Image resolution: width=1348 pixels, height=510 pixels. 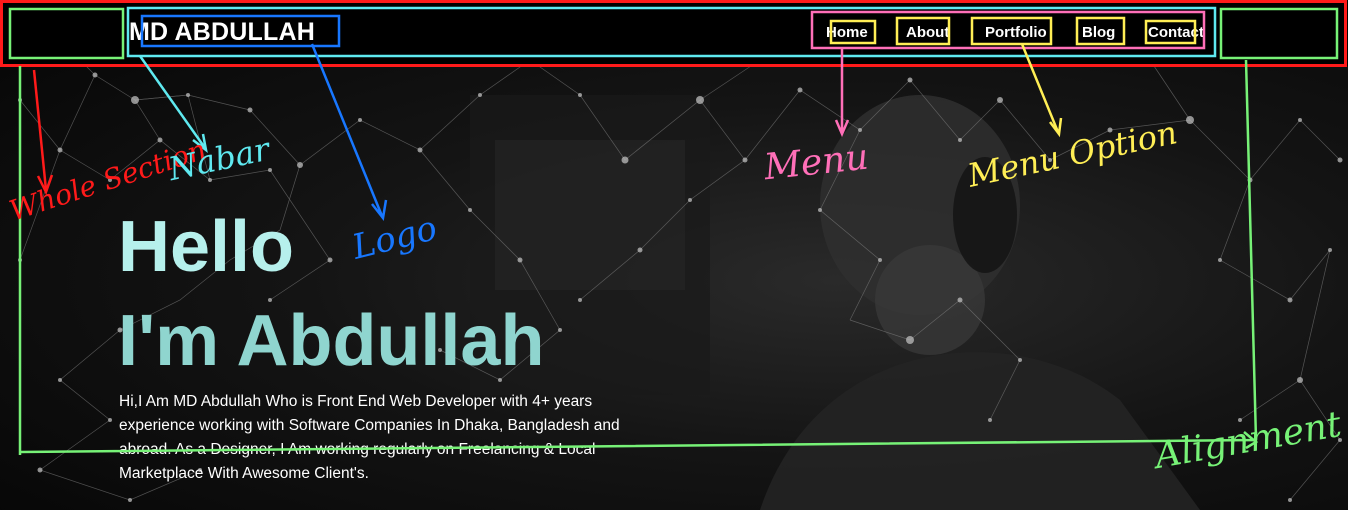 What do you see at coordinates (1016, 32) in the screenshot?
I see `menu-item-portfolio: Portfolio` at bounding box center [1016, 32].